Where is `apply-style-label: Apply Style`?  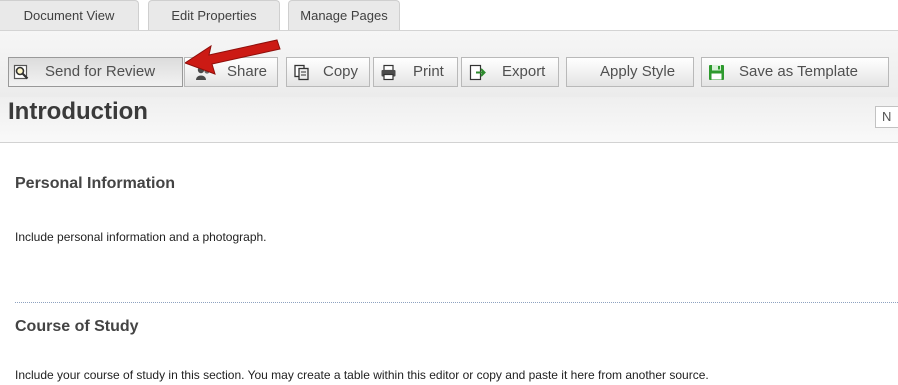
apply-style-label: Apply Style is located at coordinates (638, 71).